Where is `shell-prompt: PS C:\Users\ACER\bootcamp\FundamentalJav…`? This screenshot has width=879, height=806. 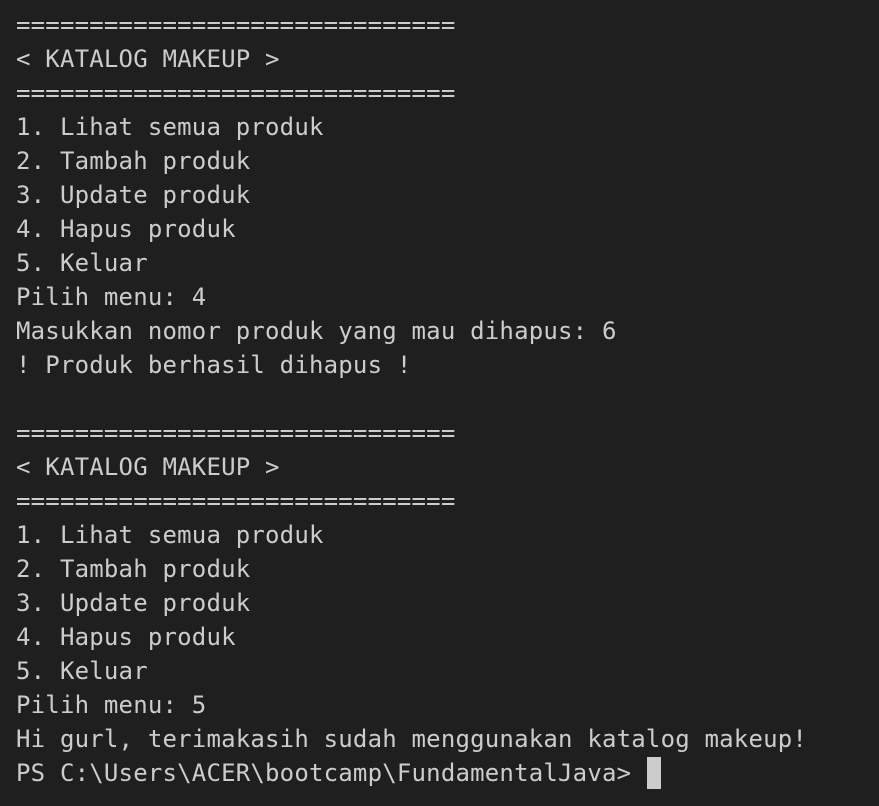 shell-prompt: PS C:\Users\ACER\bootcamp\FundamentalJav… is located at coordinates (324, 773).